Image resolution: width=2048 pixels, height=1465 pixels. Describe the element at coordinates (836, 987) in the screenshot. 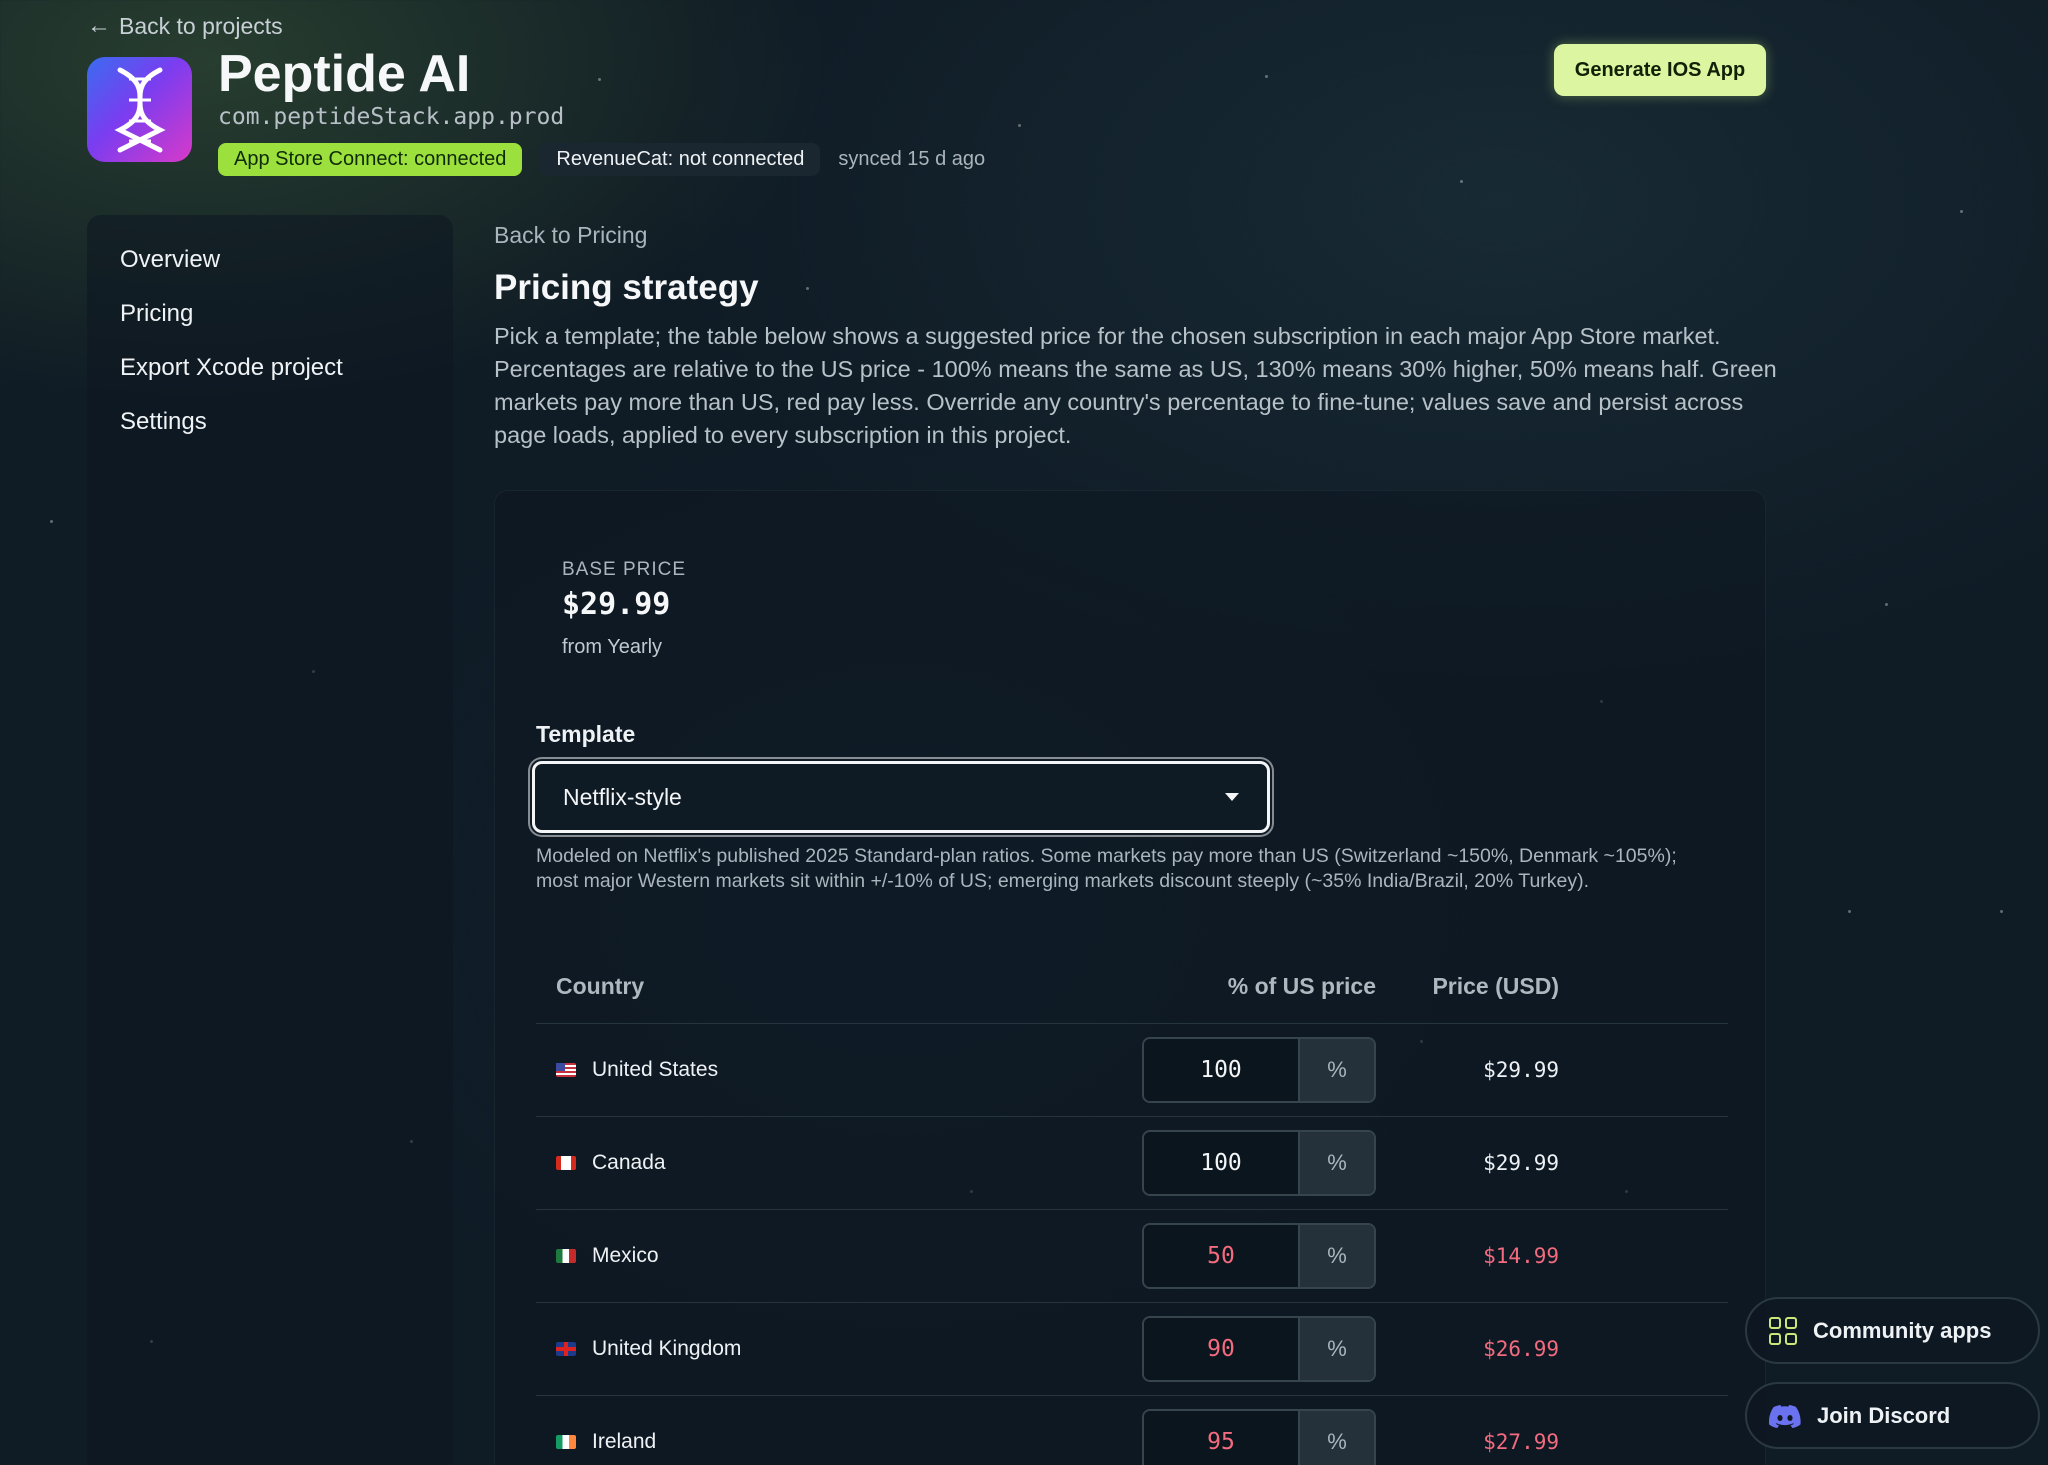

I see `column-header-country: Country` at that location.